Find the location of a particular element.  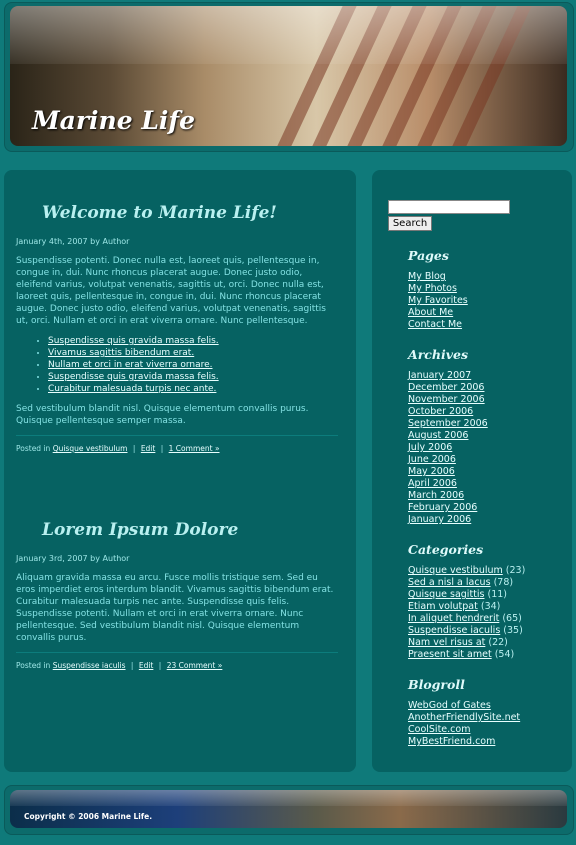

archive-link: December 2006 is located at coordinates (446, 387).